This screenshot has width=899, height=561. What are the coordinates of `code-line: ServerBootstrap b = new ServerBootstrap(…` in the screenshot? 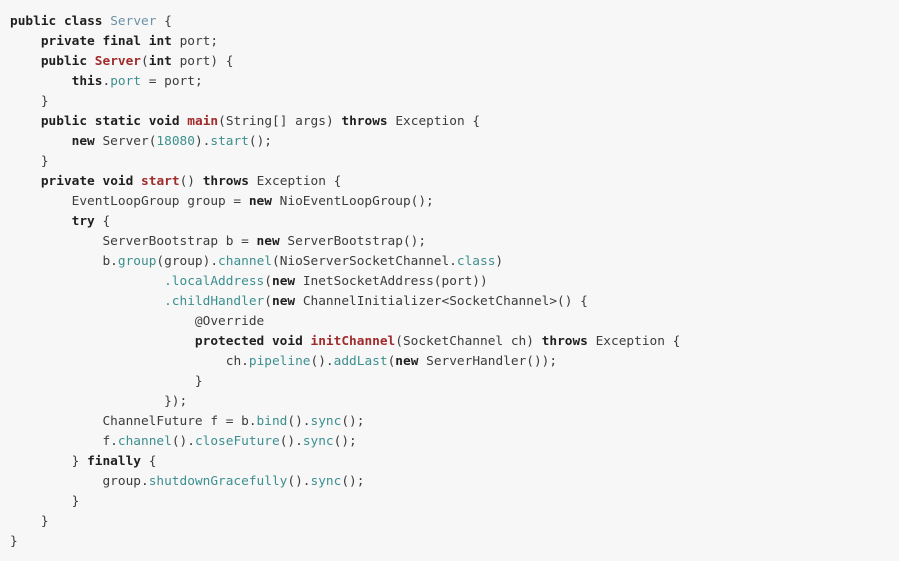 It's located at (454, 242).